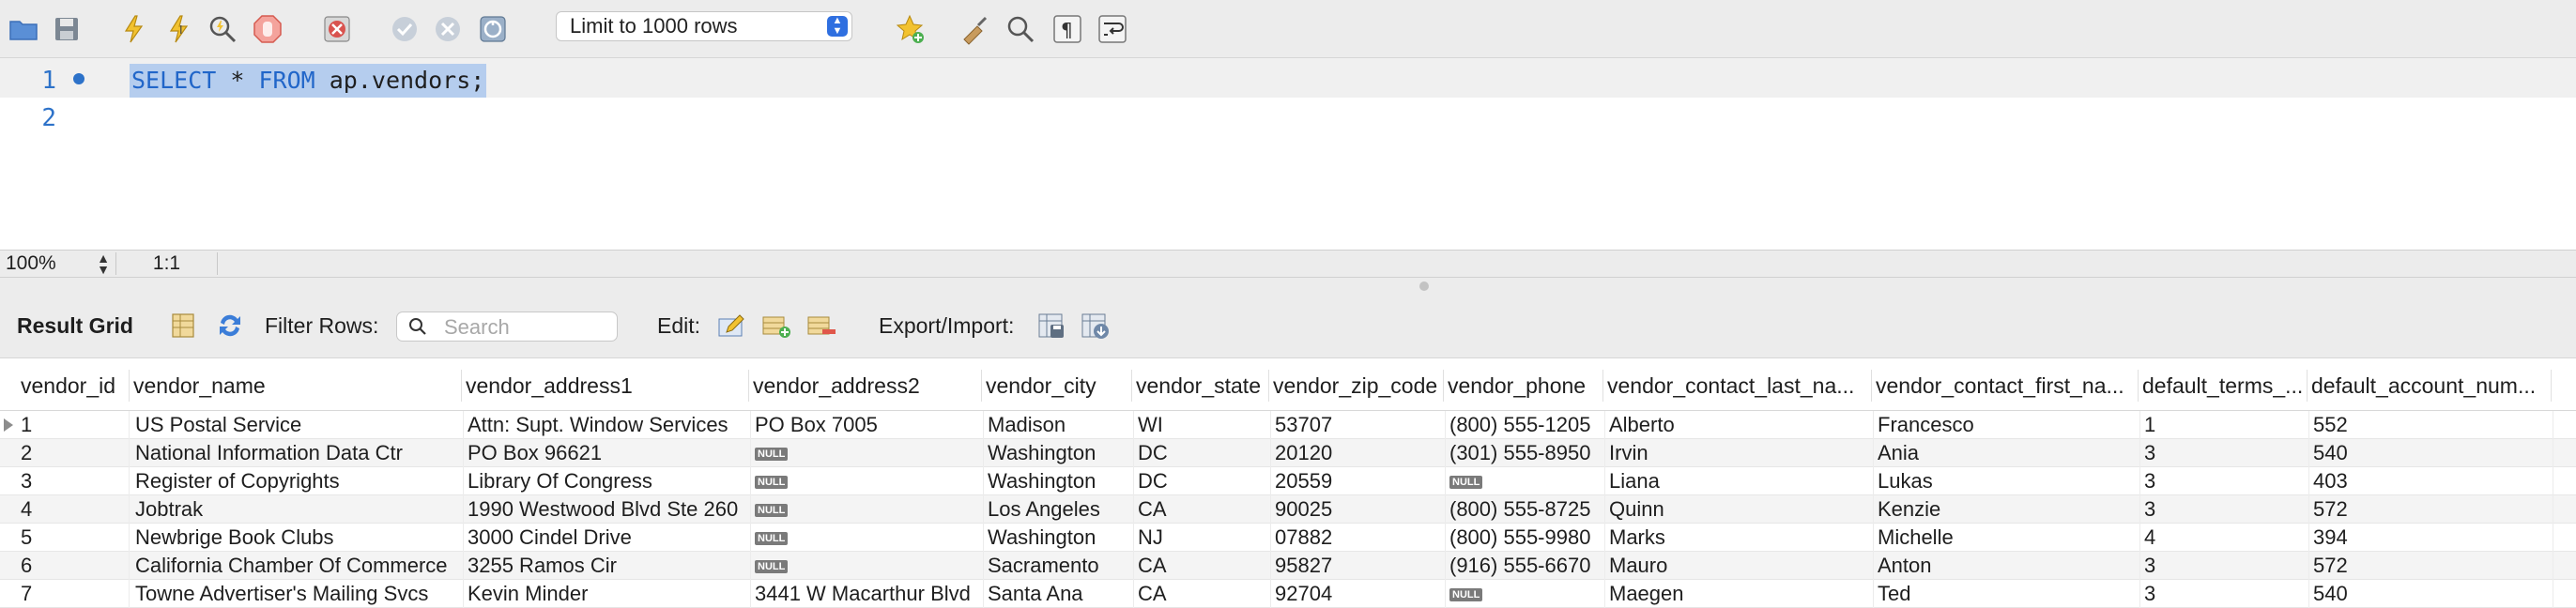 The image size is (2576, 608). What do you see at coordinates (1021, 29) in the screenshot?
I see `find-magnifier-icon` at bounding box center [1021, 29].